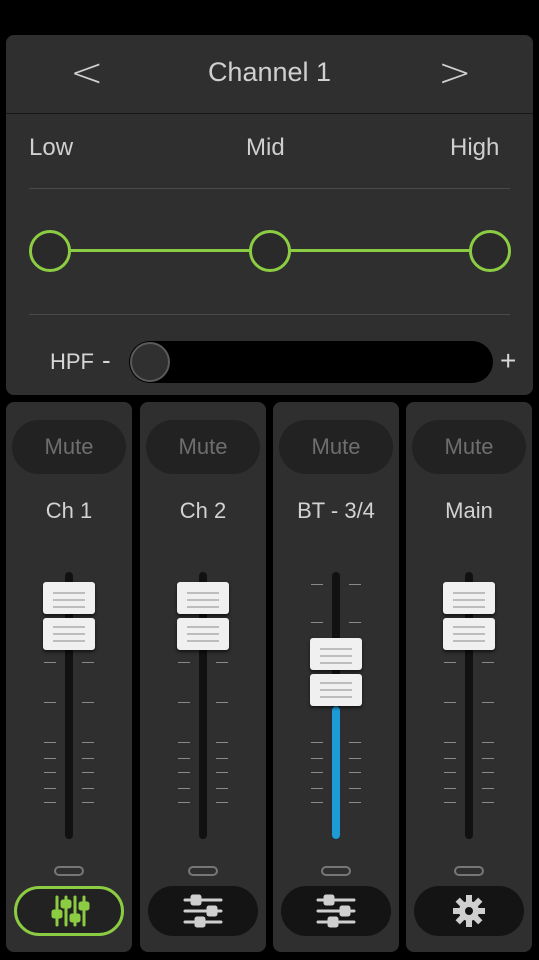 This screenshot has width=539, height=960. What do you see at coordinates (203, 510) in the screenshot?
I see `strip-name: Ch 2` at bounding box center [203, 510].